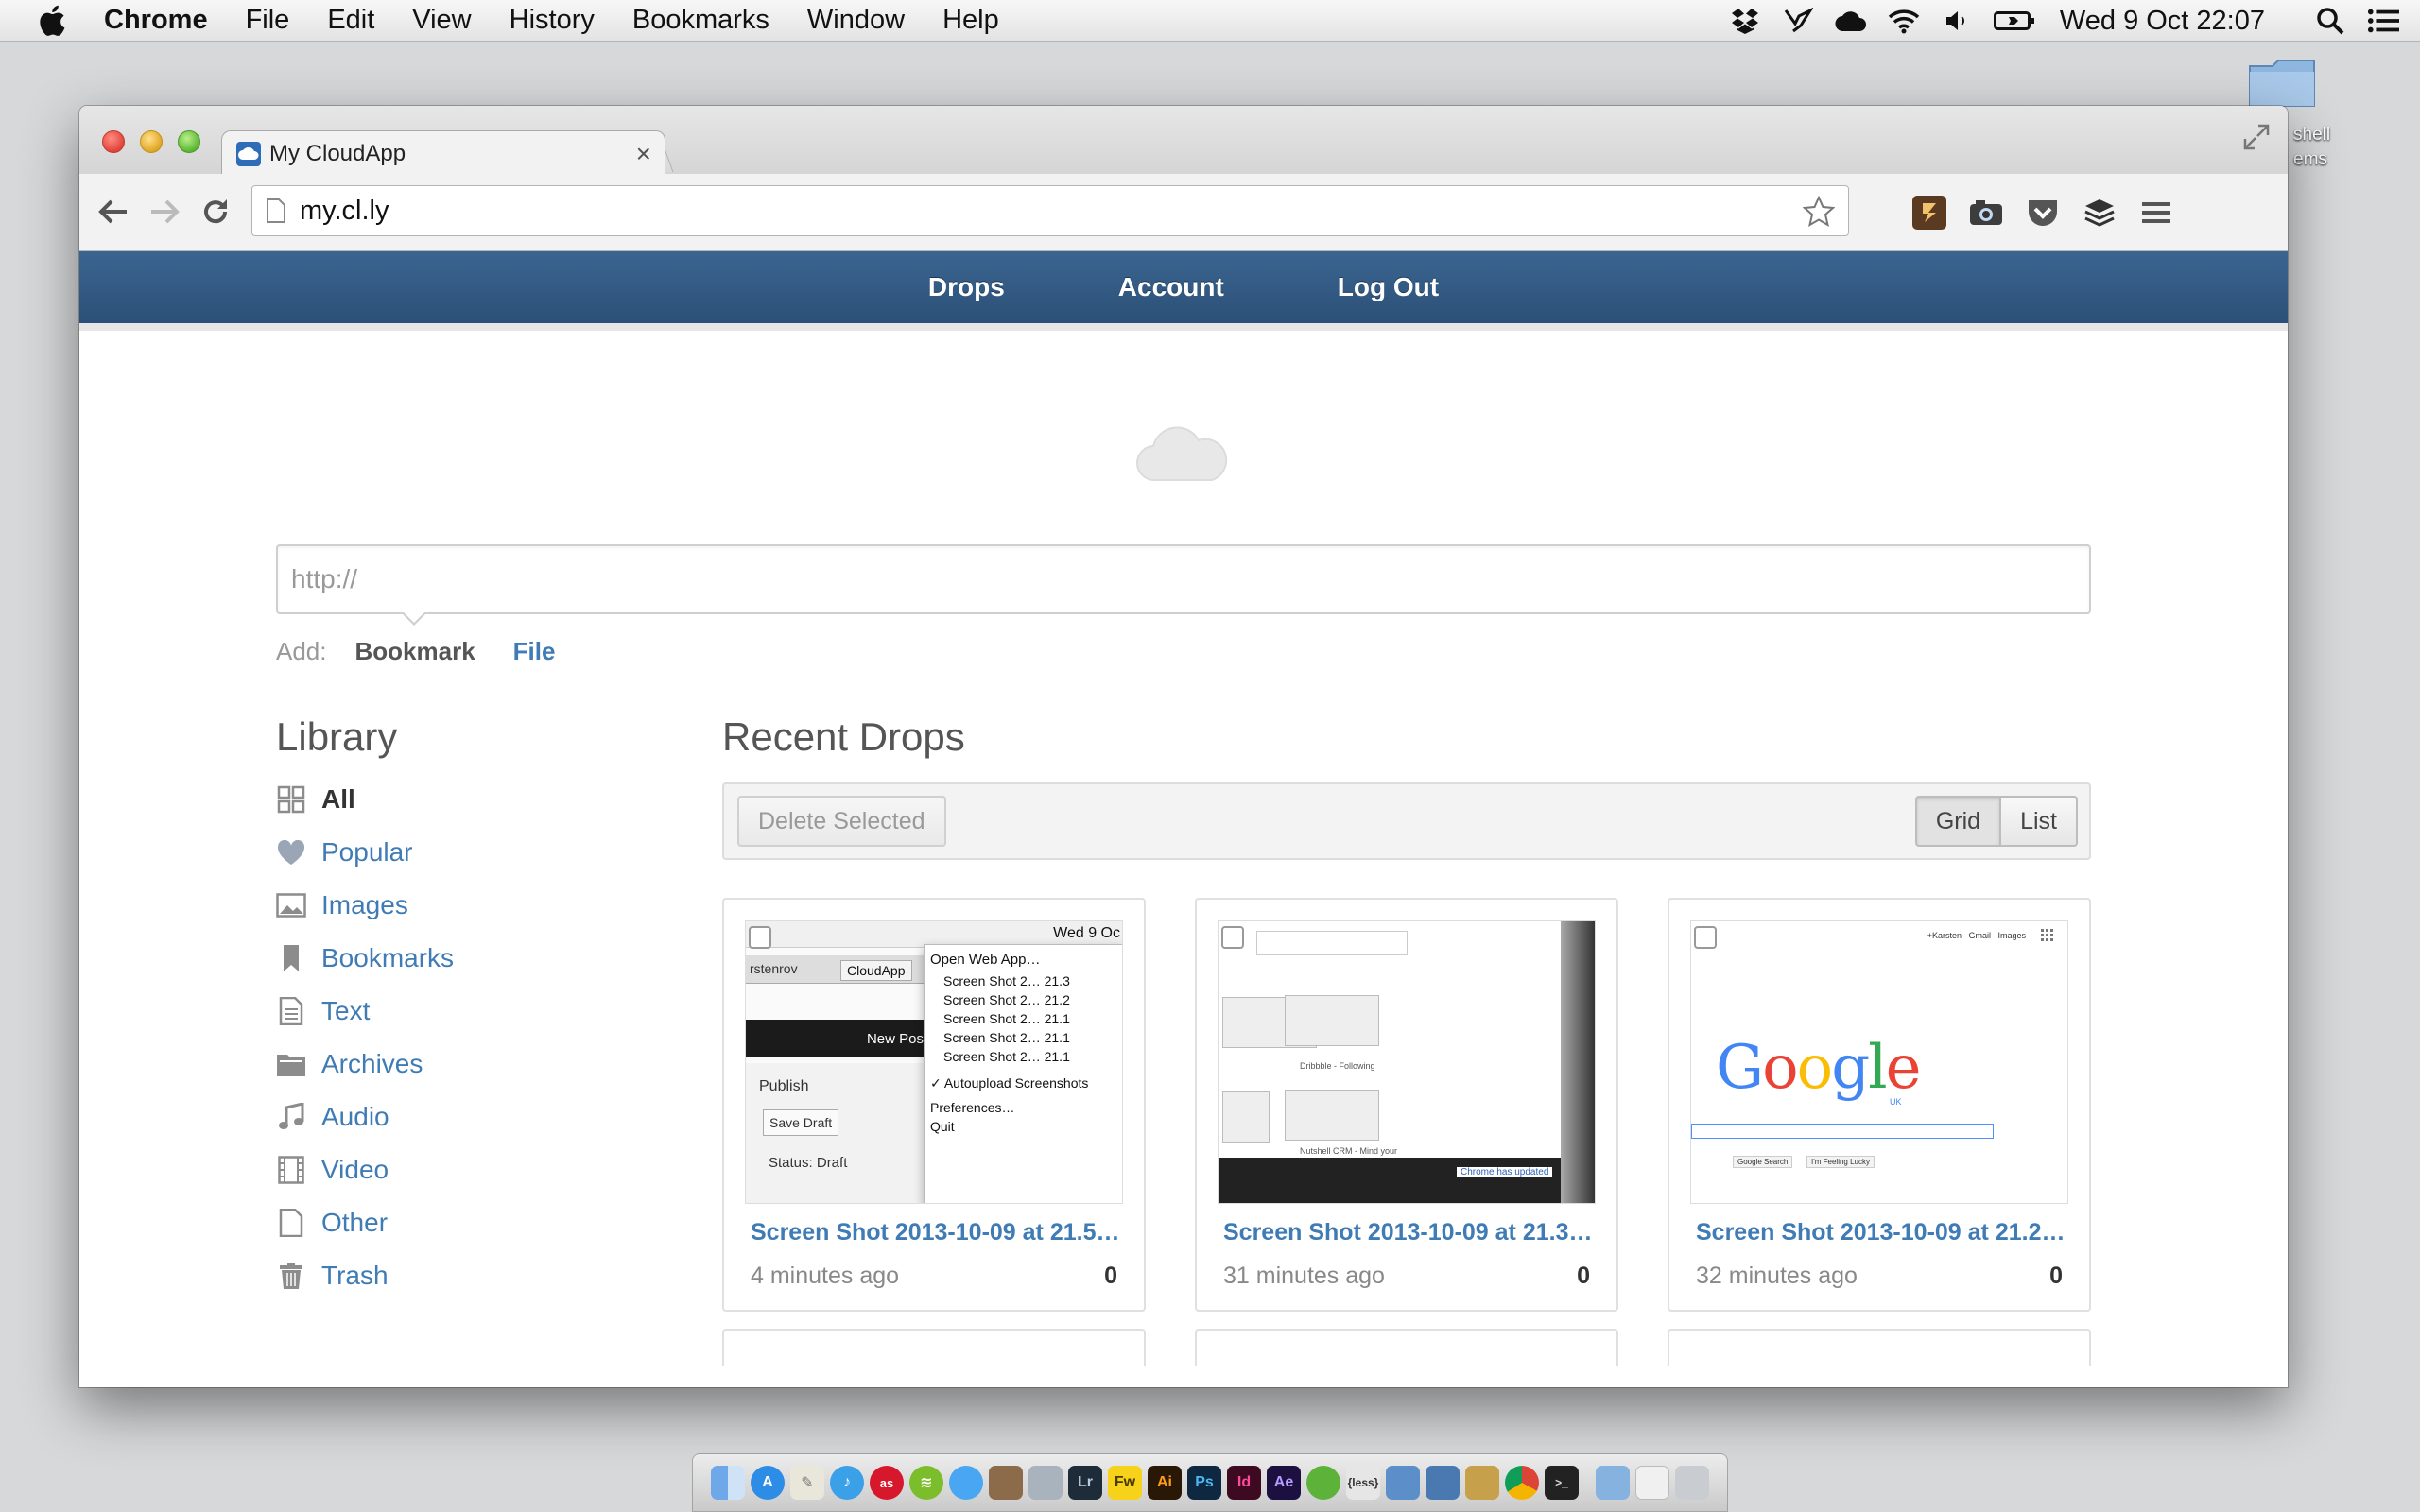 This screenshot has height=1512, width=2420. What do you see at coordinates (2162, 21) in the screenshot?
I see `clock: Wed 9 Oct 22:07` at bounding box center [2162, 21].